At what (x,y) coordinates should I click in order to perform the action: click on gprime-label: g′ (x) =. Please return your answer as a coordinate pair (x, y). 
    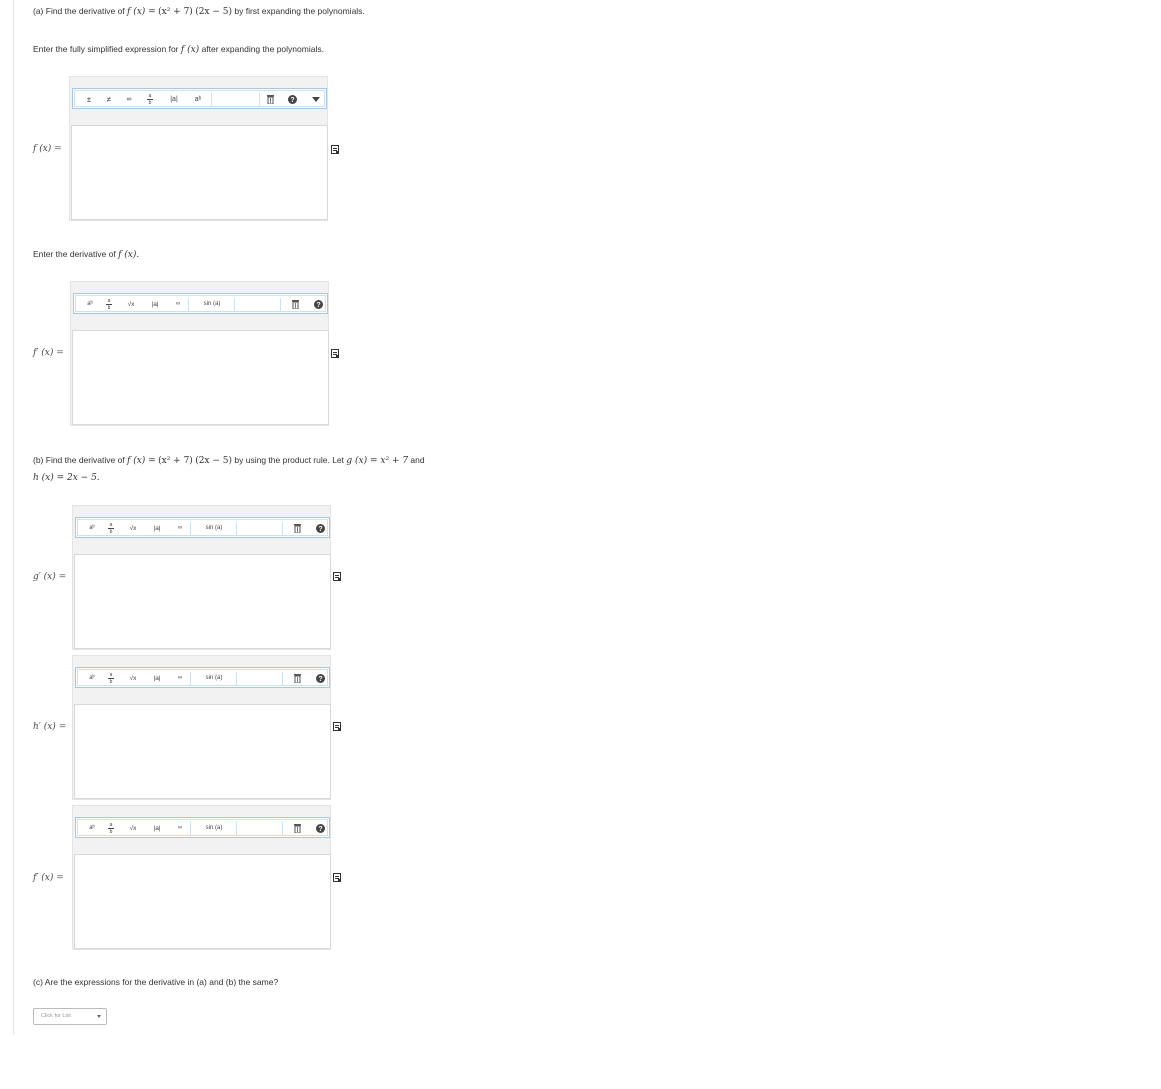
    Looking at the image, I should click on (49, 577).